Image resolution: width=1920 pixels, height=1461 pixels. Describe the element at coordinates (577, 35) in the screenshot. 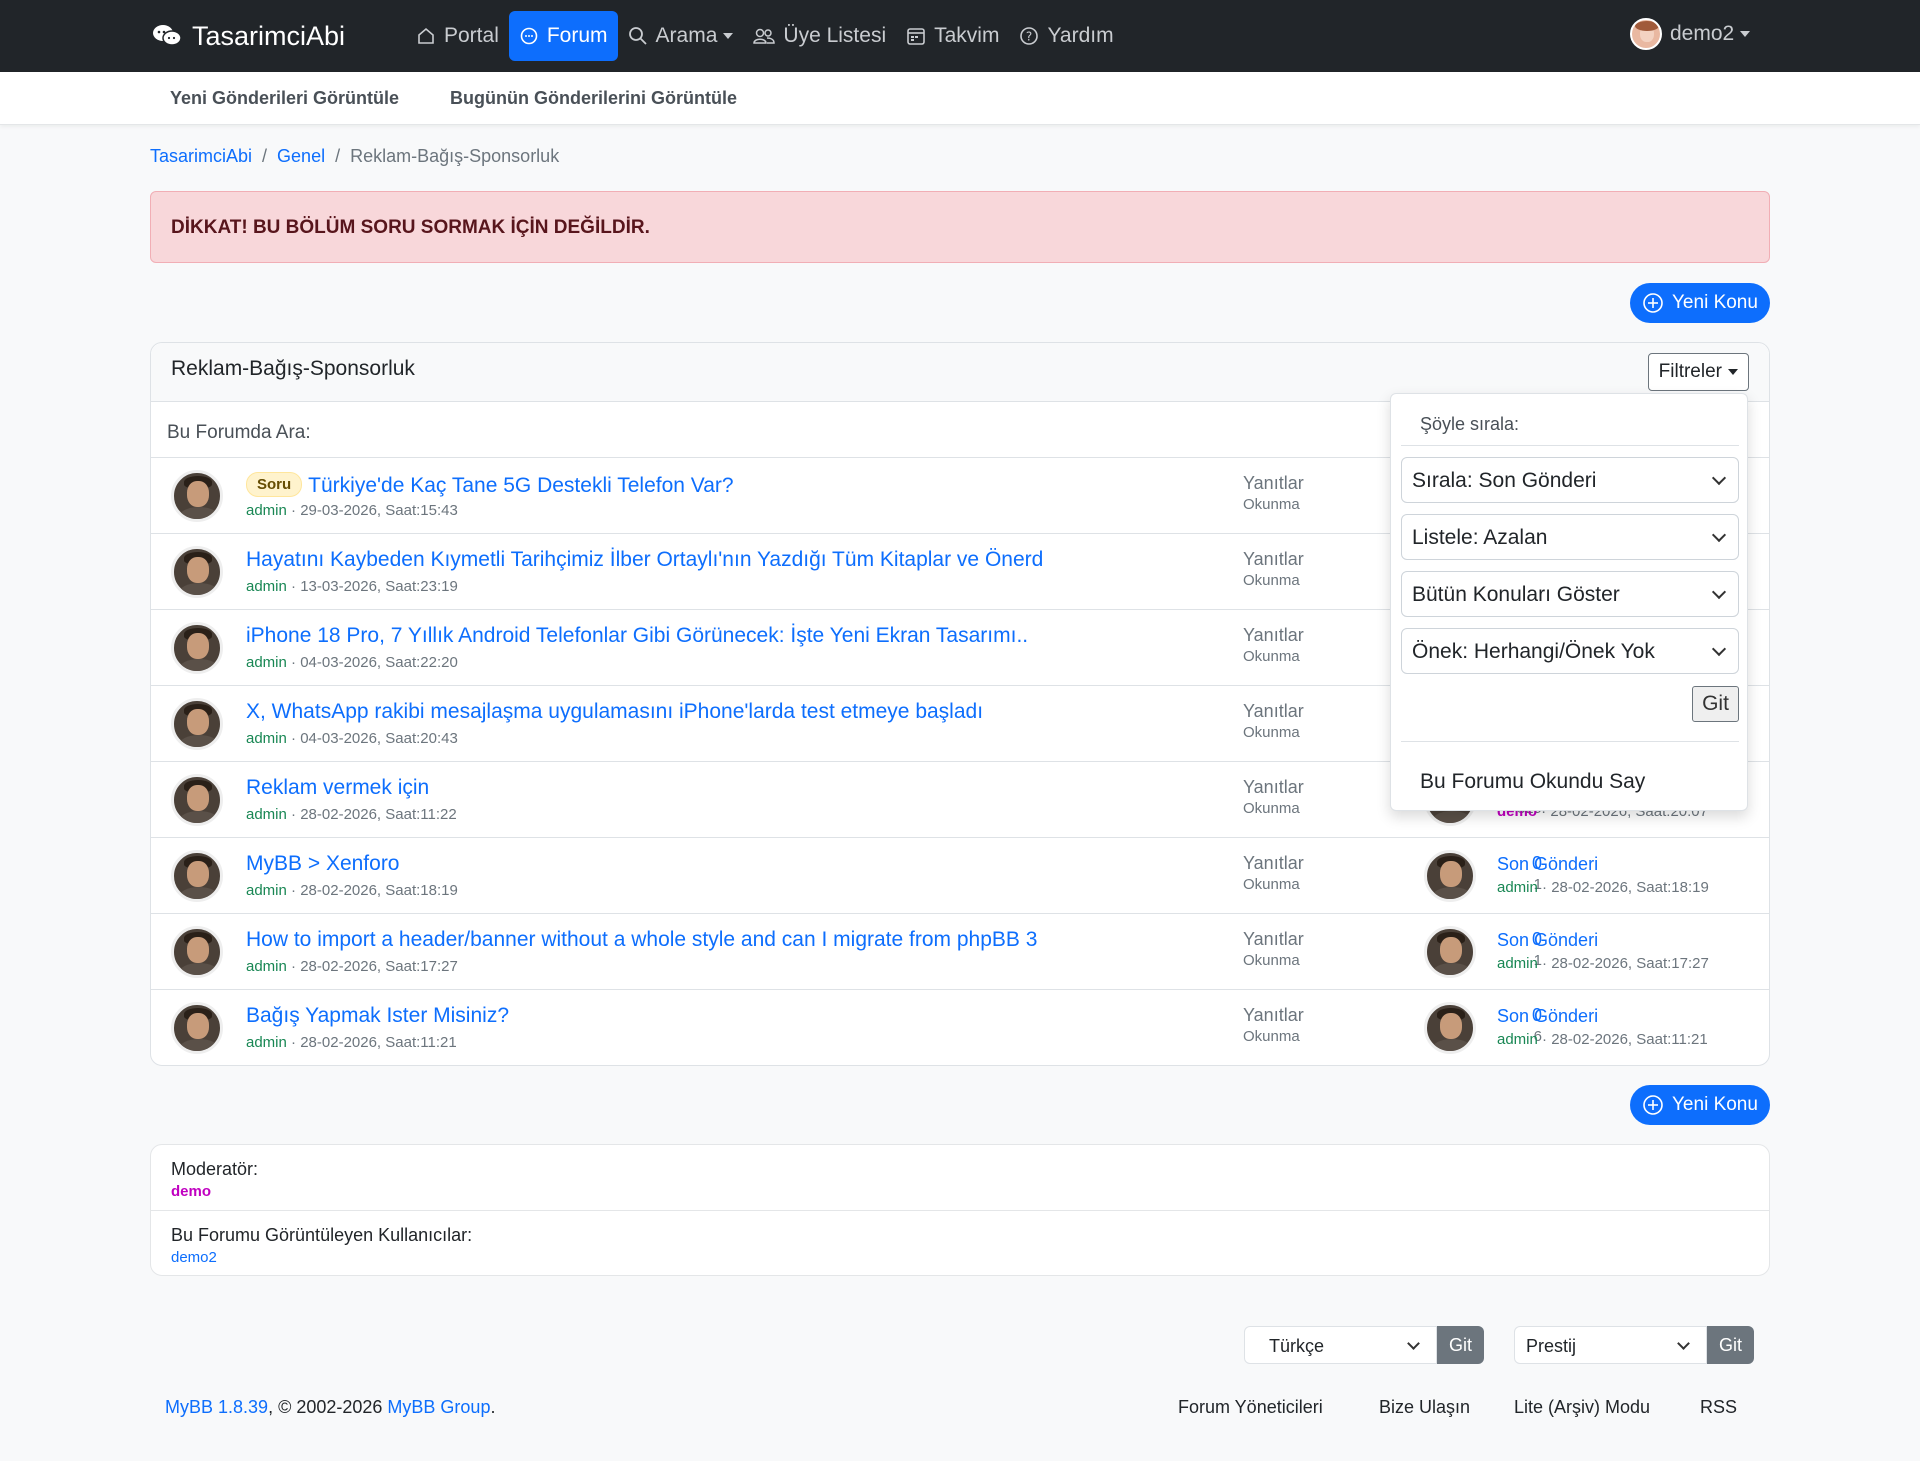

I see `nav-forum-label: Forum` at that location.